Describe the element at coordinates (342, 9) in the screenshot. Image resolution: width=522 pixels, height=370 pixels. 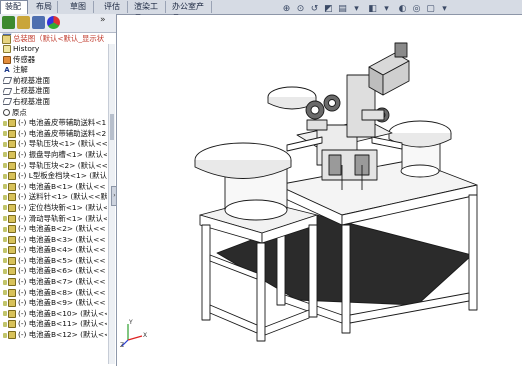
I see `dynamic-annotation-icon: ▤` at that location.